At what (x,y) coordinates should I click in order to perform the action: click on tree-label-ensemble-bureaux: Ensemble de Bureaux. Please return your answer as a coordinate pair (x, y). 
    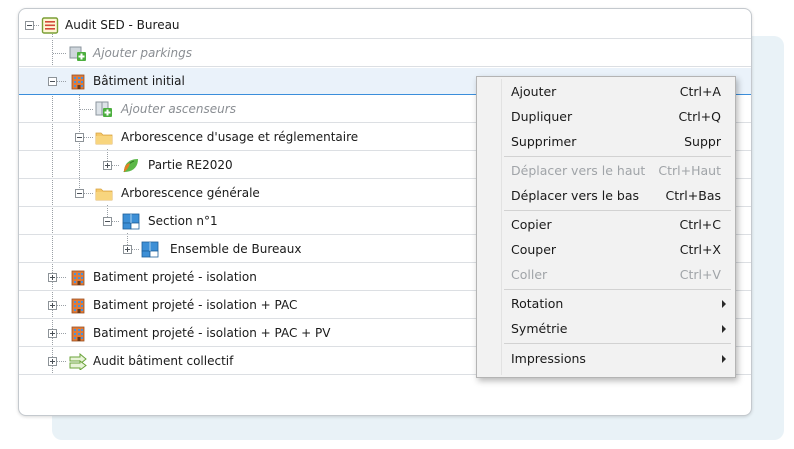
    Looking at the image, I should click on (236, 249).